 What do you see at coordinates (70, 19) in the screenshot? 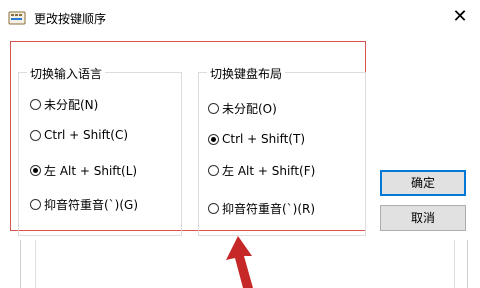
I see `window-title: 更改按键顺序` at bounding box center [70, 19].